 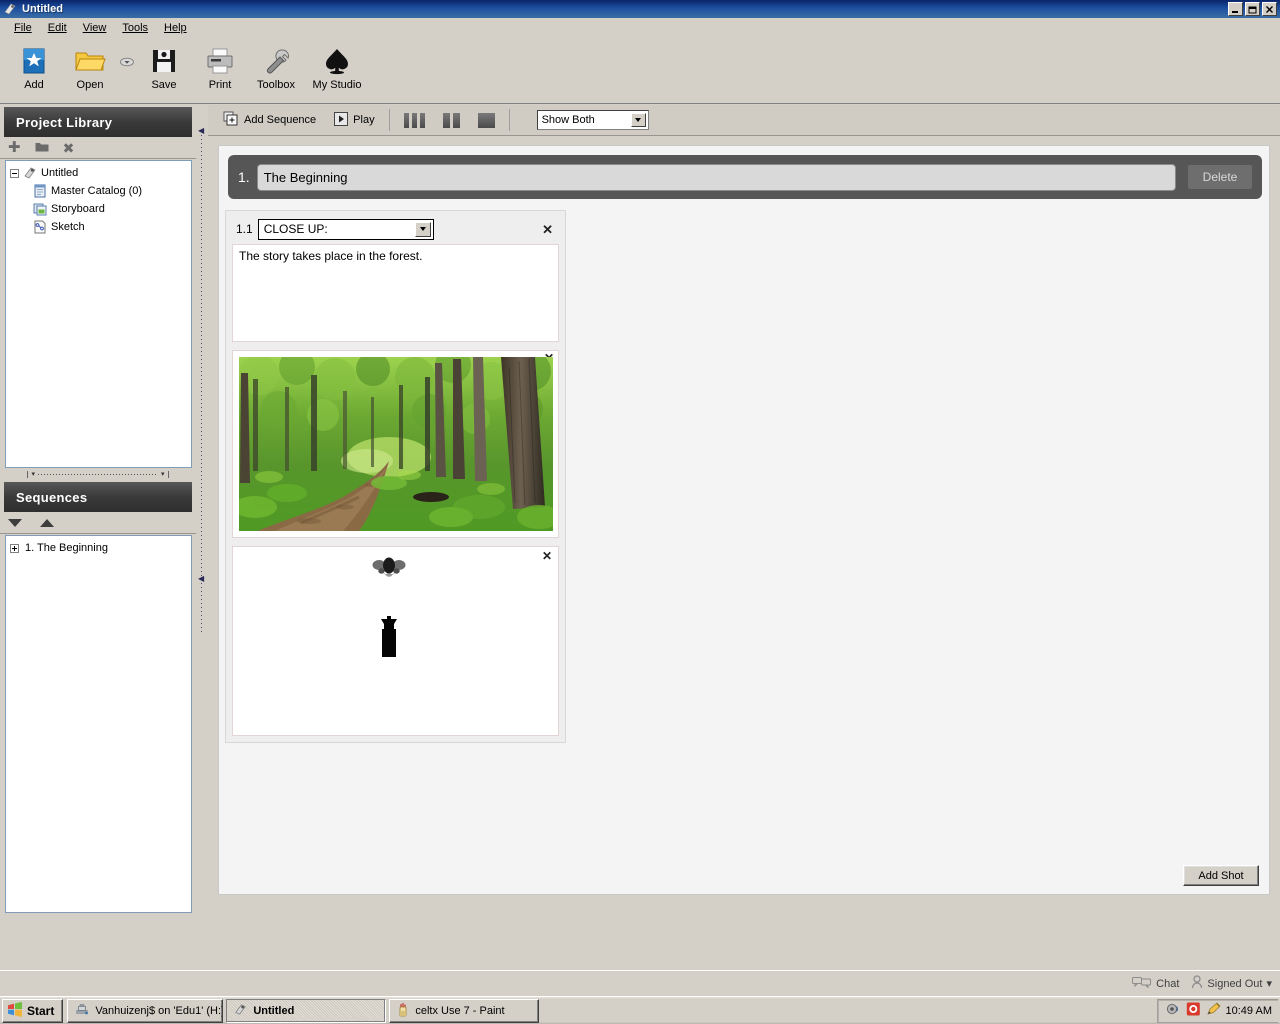 What do you see at coordinates (269, 120) in the screenshot?
I see `add-sequence-button: Add Sequence` at bounding box center [269, 120].